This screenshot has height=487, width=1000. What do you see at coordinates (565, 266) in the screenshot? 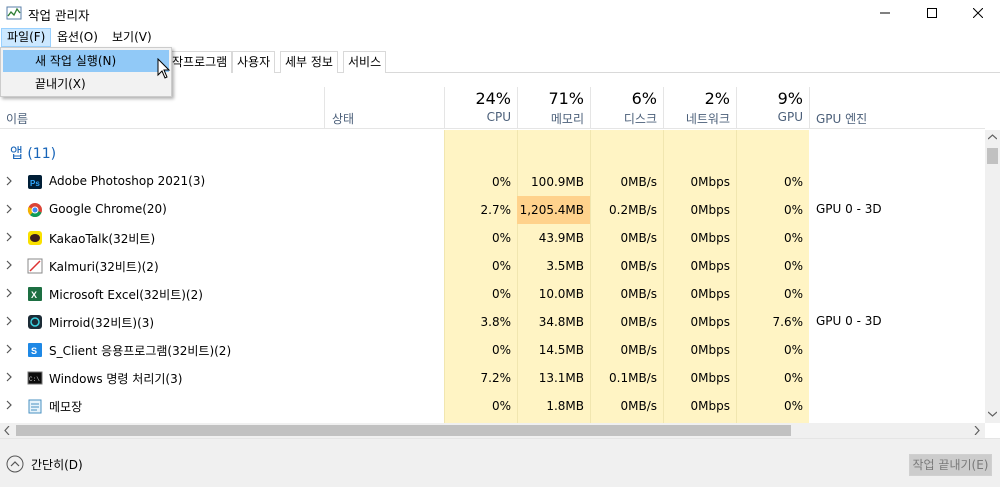
I see `memory-value: 3.5MB` at bounding box center [565, 266].